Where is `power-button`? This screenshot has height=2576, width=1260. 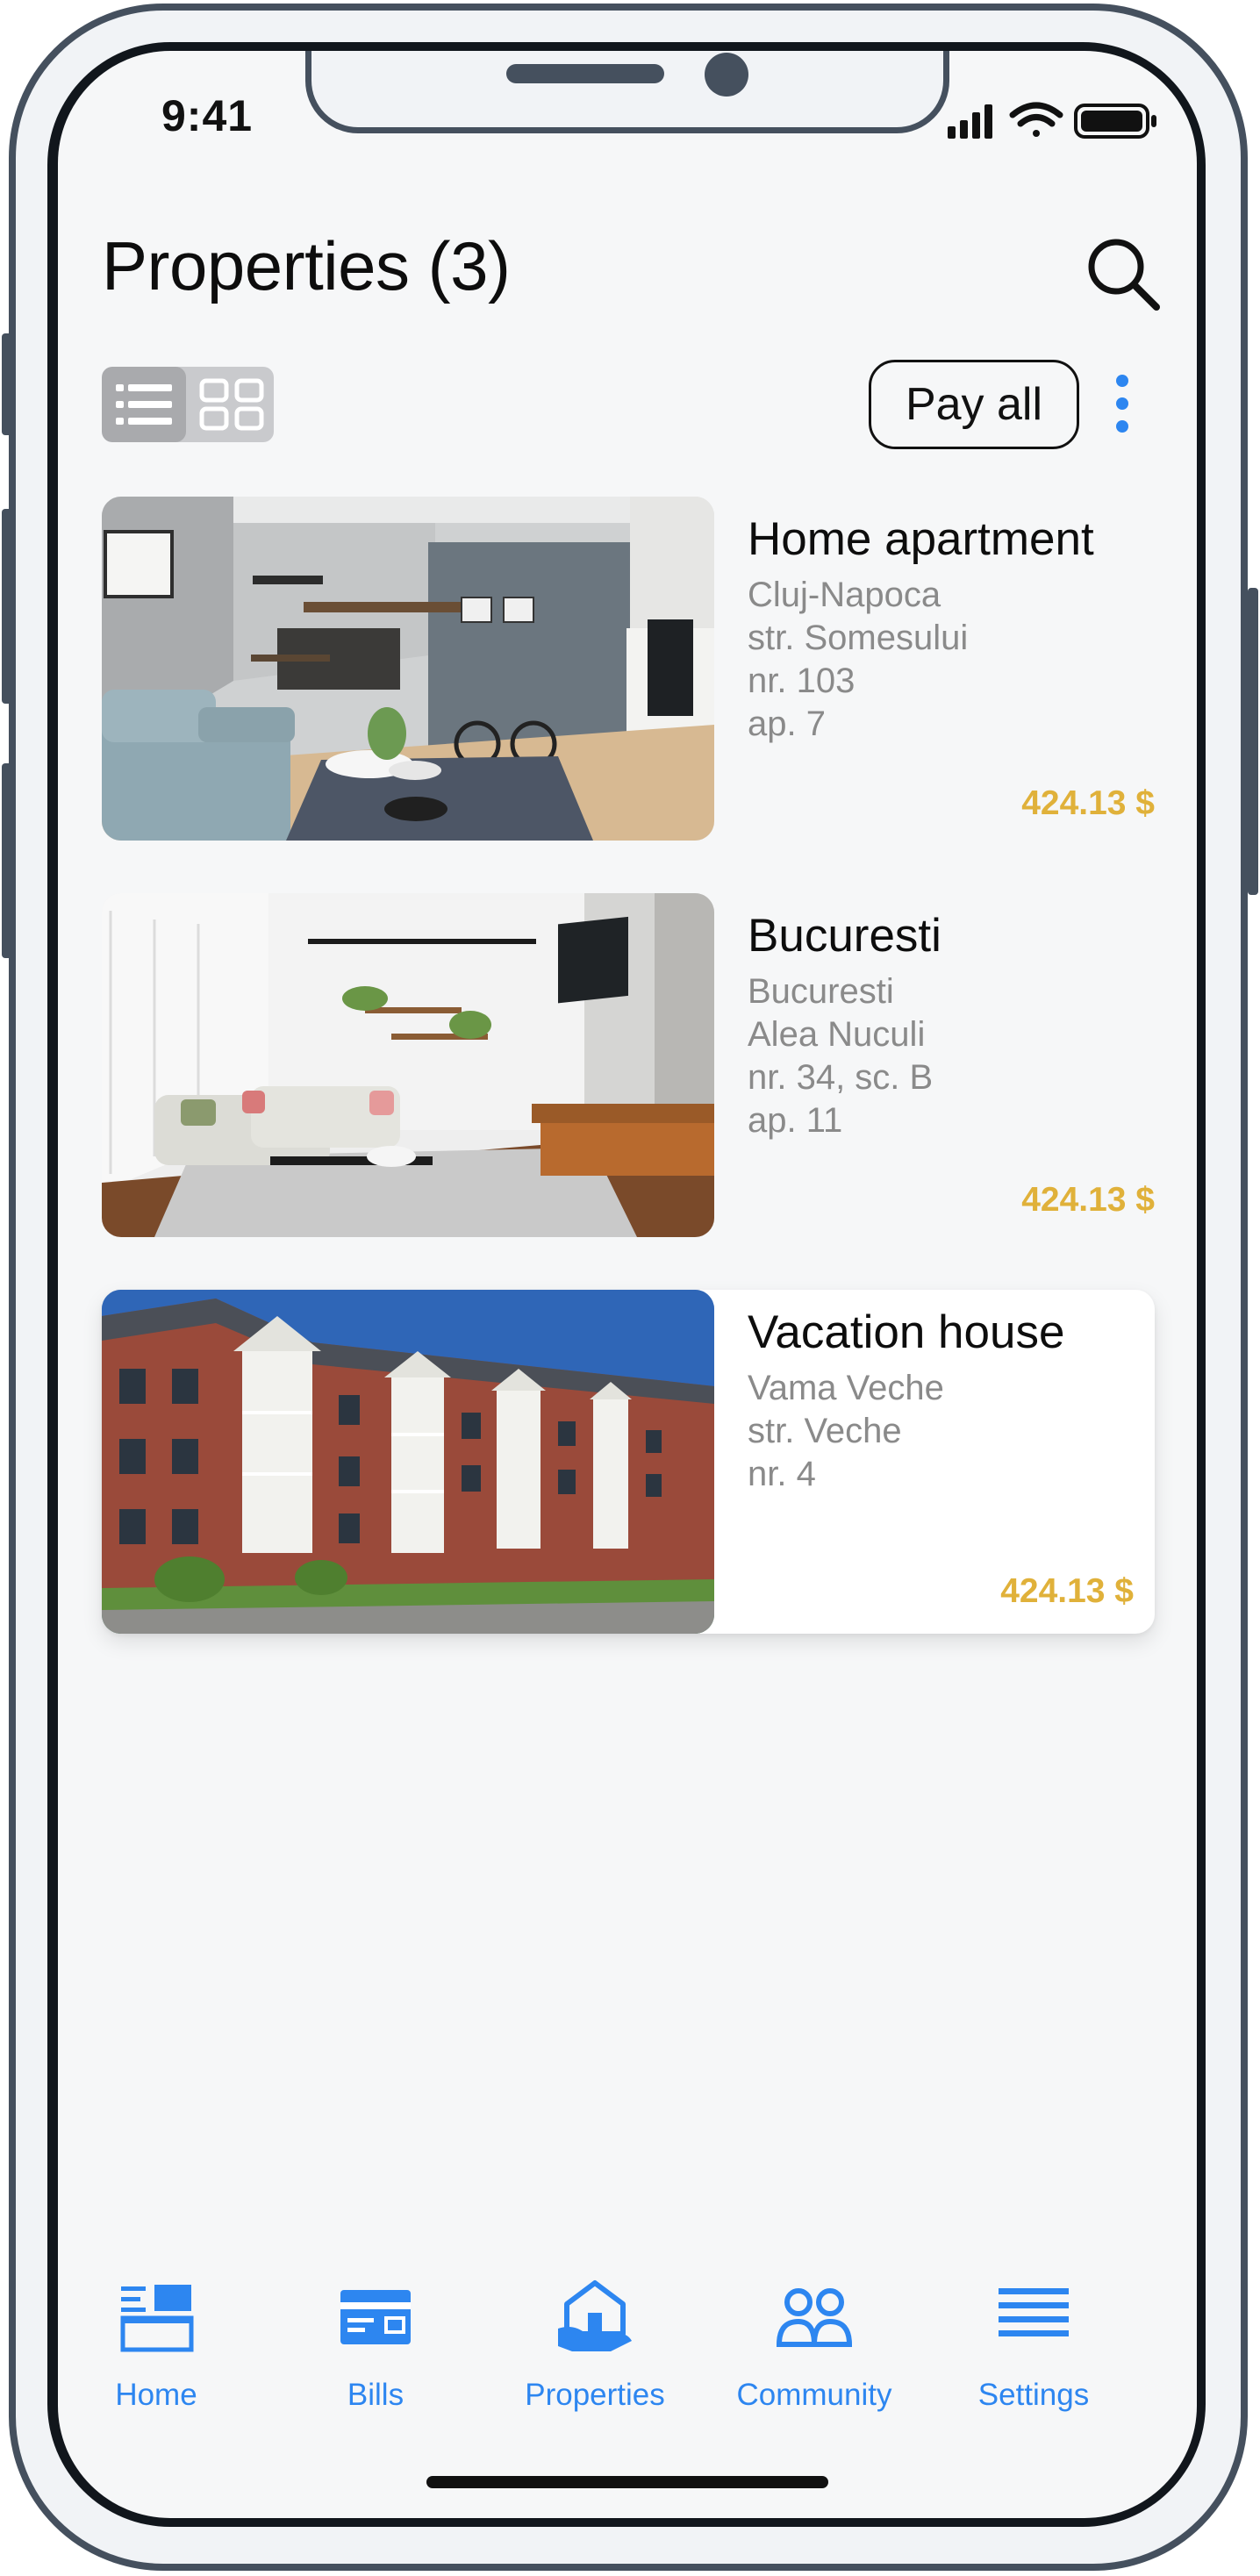 power-button is located at coordinates (1253, 741).